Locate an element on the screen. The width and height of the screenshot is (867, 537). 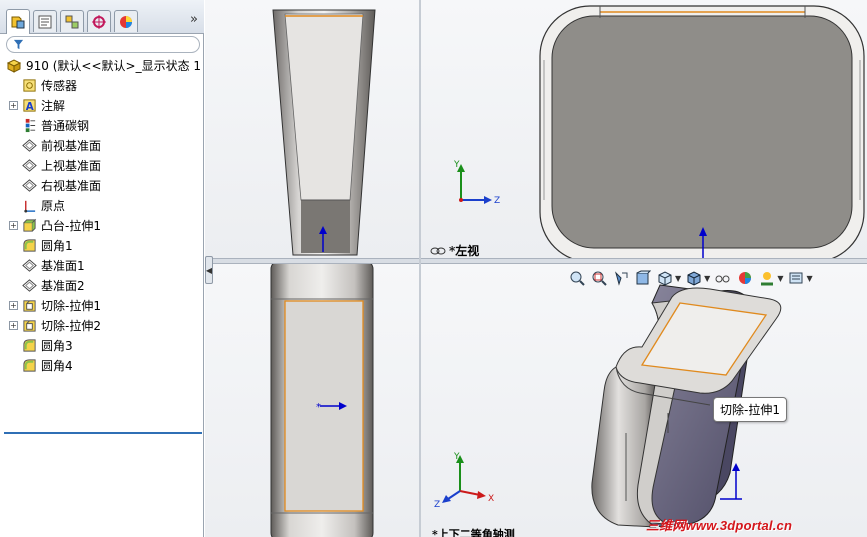
tree-item-label: 基准面1 is located at coordinates (63, 266).